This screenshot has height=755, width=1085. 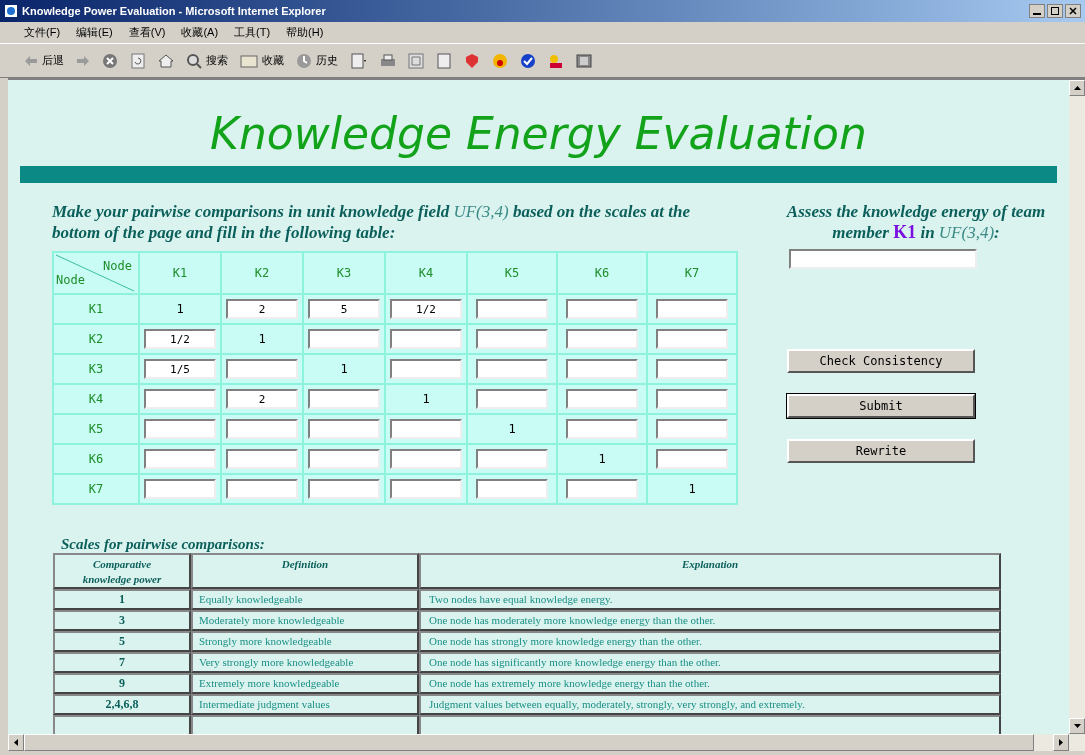 What do you see at coordinates (174, 11) in the screenshot?
I see `window-title: Knowledge Power Evaluation - Microsoft Internet Explorer` at bounding box center [174, 11].